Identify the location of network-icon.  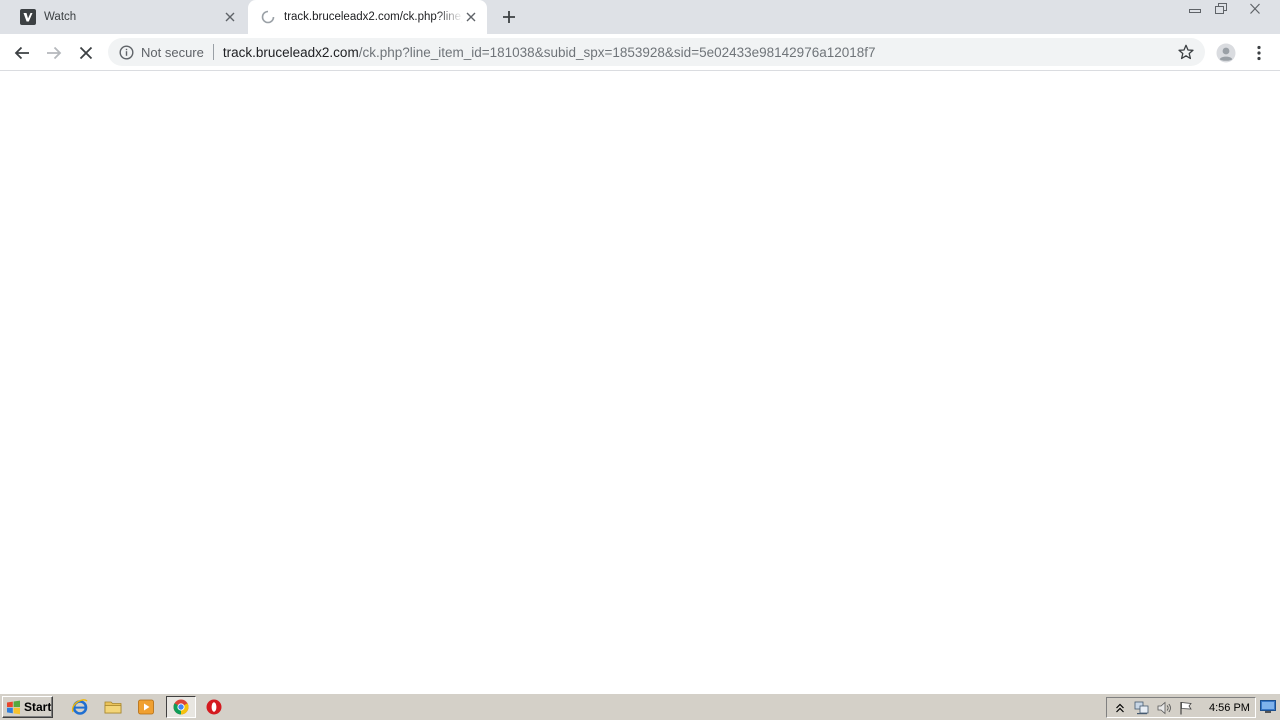
(1142, 708).